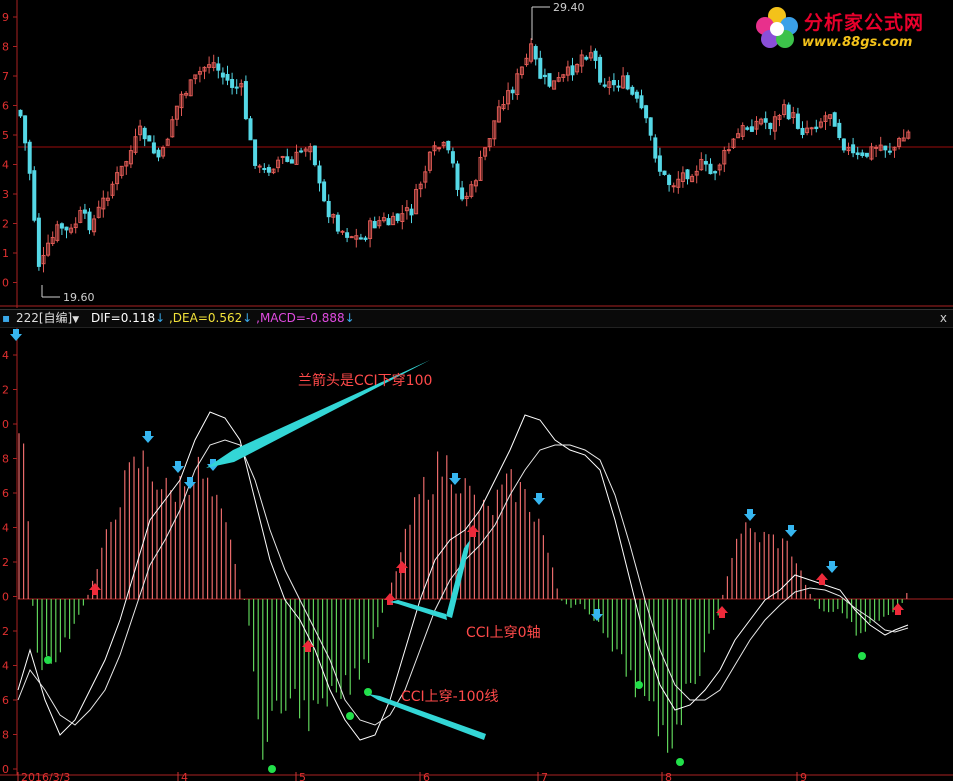 This screenshot has height=781, width=953. I want to click on logo-url: www.88gs.com, so click(857, 42).